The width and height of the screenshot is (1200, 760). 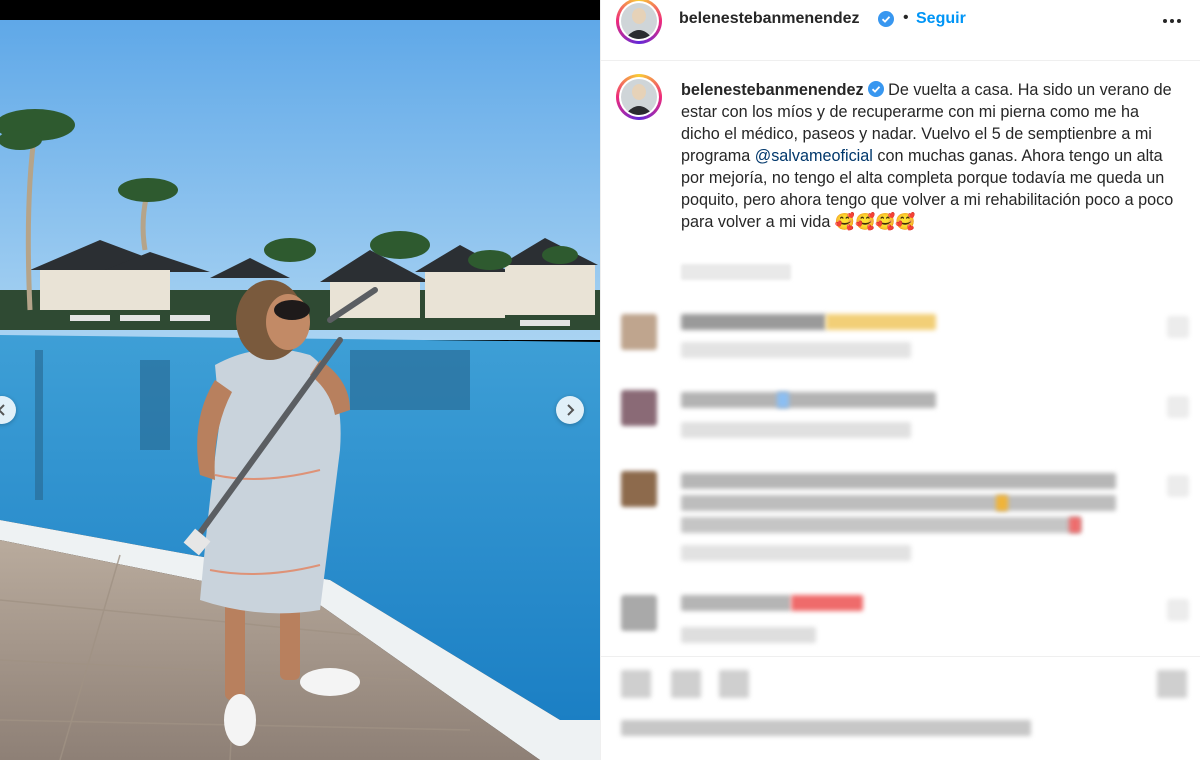 I want to click on like-icon, so click(x=636, y=684).